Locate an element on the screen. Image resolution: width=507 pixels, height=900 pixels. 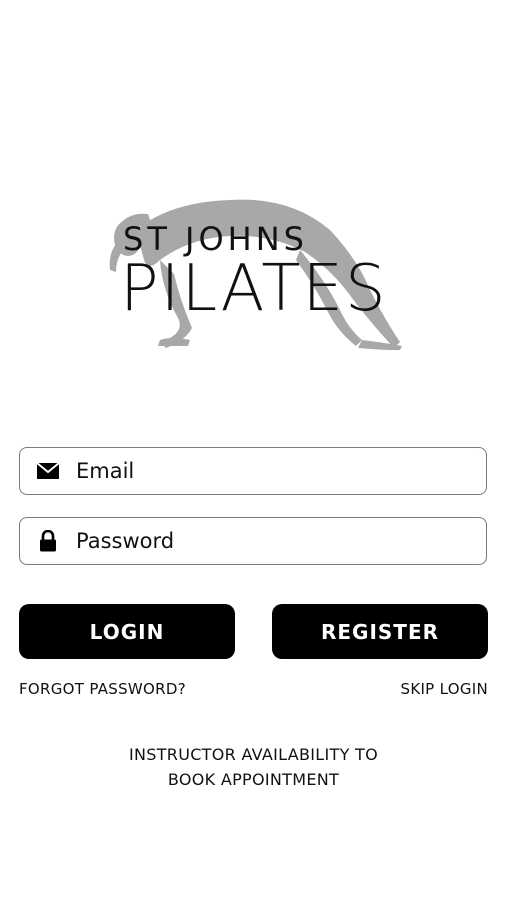
skip-login-link: SKIP LOGIN is located at coordinates (445, 689).